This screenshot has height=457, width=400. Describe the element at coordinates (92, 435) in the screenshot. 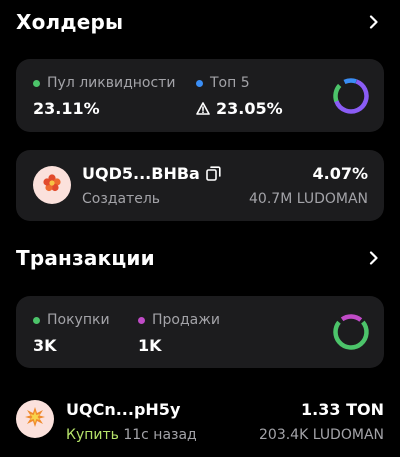

I see `tx-action: Купить` at that location.